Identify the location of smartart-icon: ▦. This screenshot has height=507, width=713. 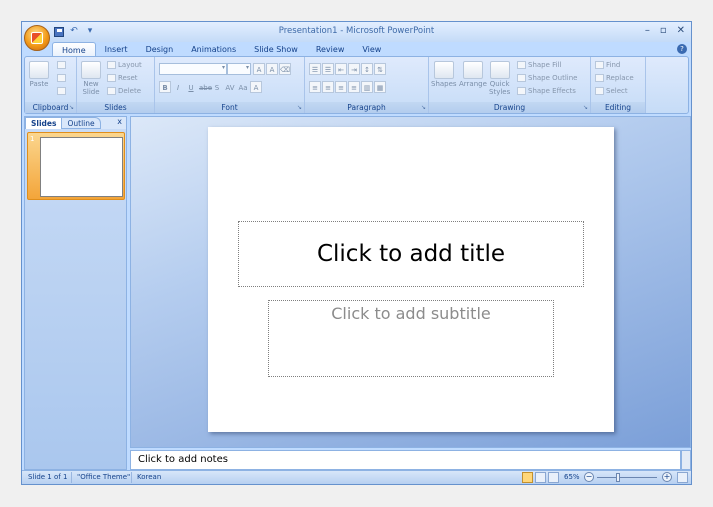
(380, 87).